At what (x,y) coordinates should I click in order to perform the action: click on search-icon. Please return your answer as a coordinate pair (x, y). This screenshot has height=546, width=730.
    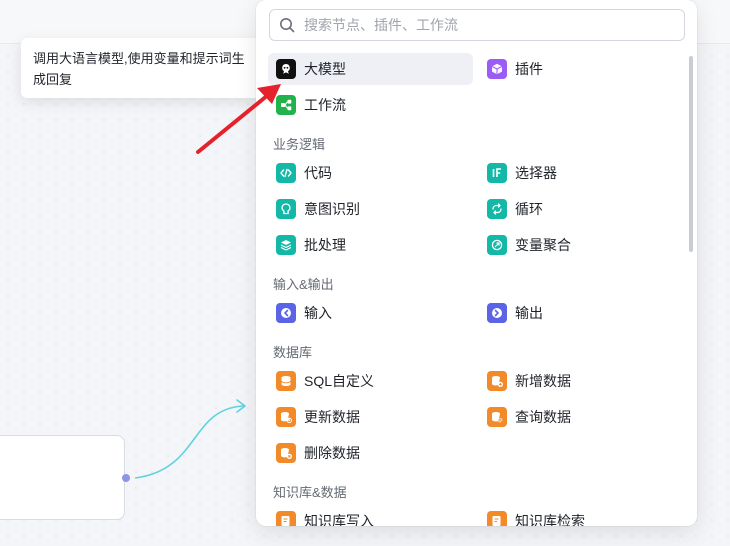
    Looking at the image, I should click on (287, 25).